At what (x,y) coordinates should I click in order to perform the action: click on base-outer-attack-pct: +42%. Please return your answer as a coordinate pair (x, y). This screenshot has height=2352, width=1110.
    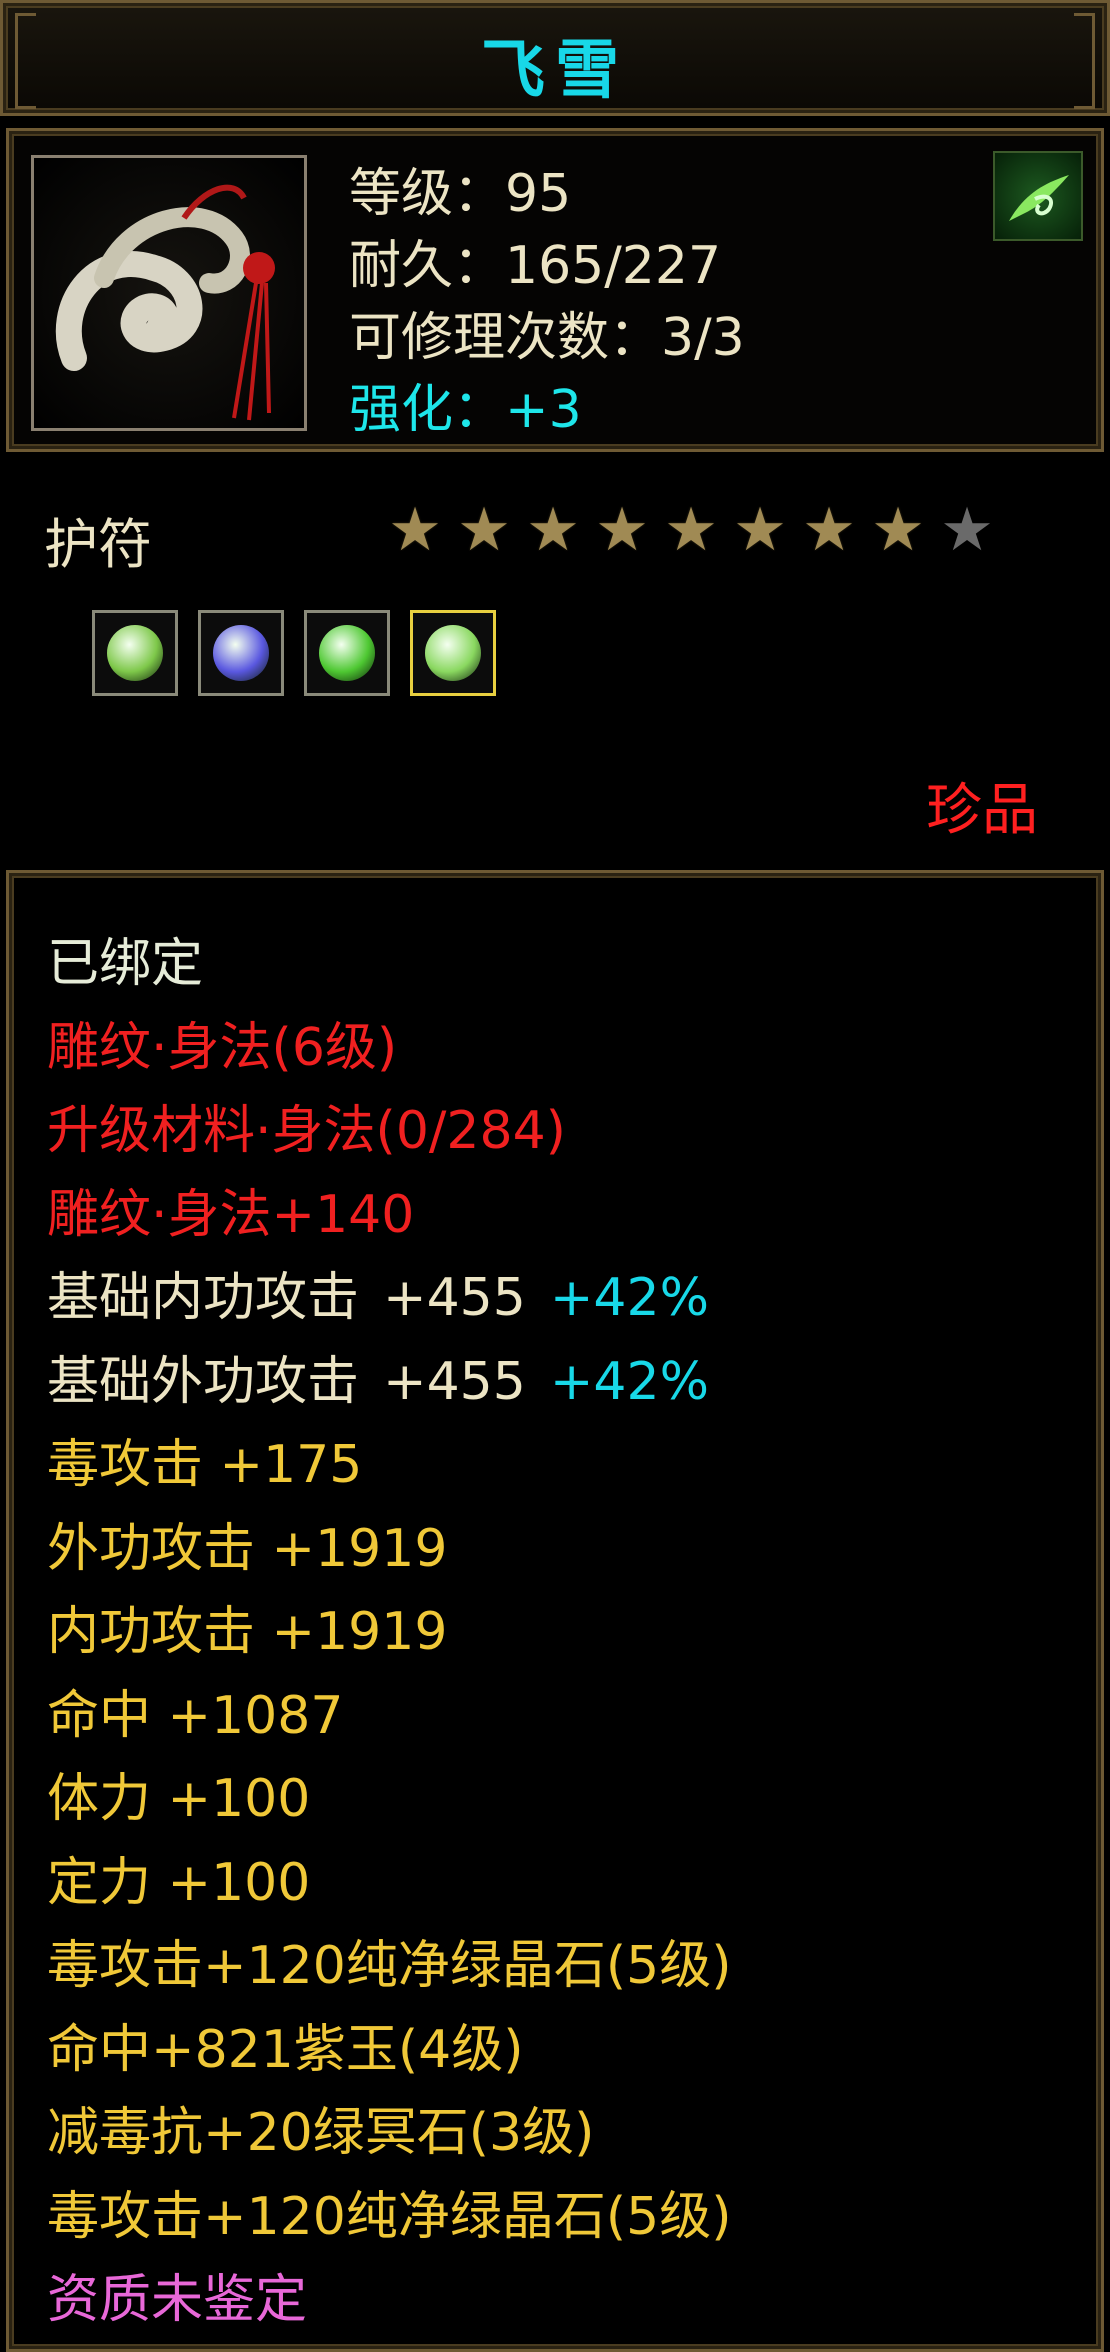
    Looking at the image, I should click on (629, 1381).